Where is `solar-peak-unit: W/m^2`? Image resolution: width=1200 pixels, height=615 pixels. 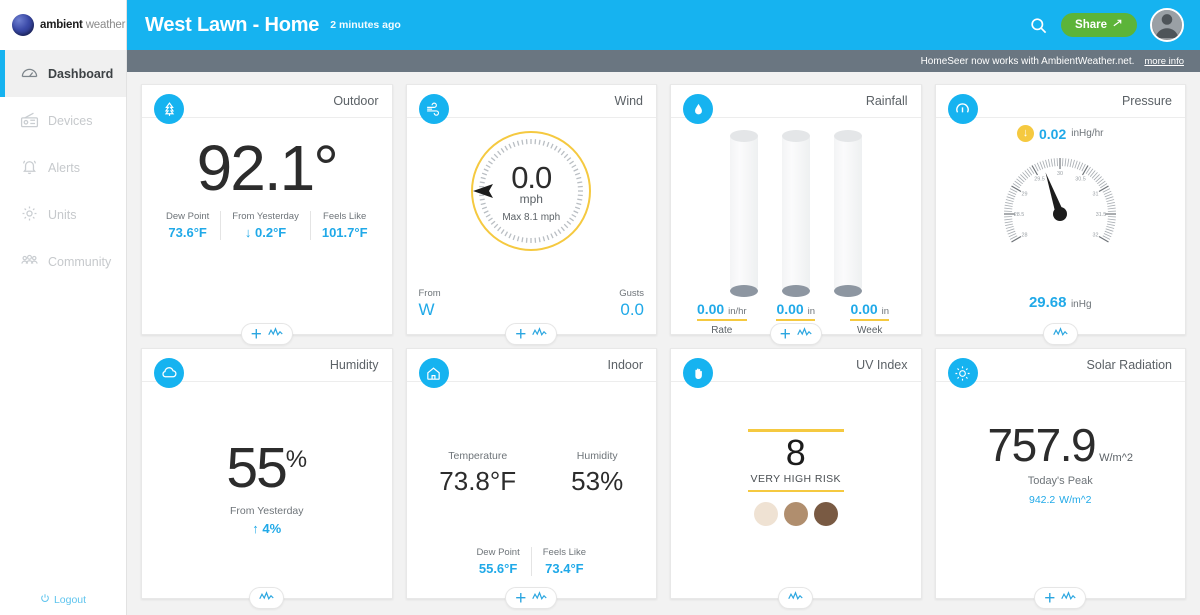 solar-peak-unit: W/m^2 is located at coordinates (1075, 500).